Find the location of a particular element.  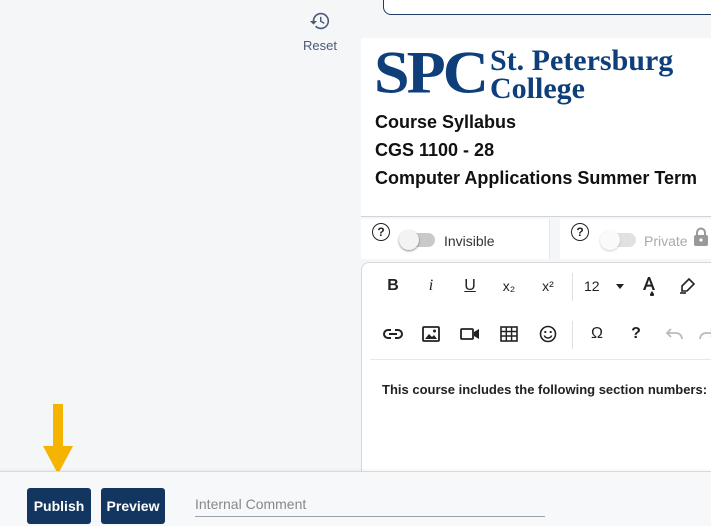

toolbar-divider is located at coordinates (540, 359).